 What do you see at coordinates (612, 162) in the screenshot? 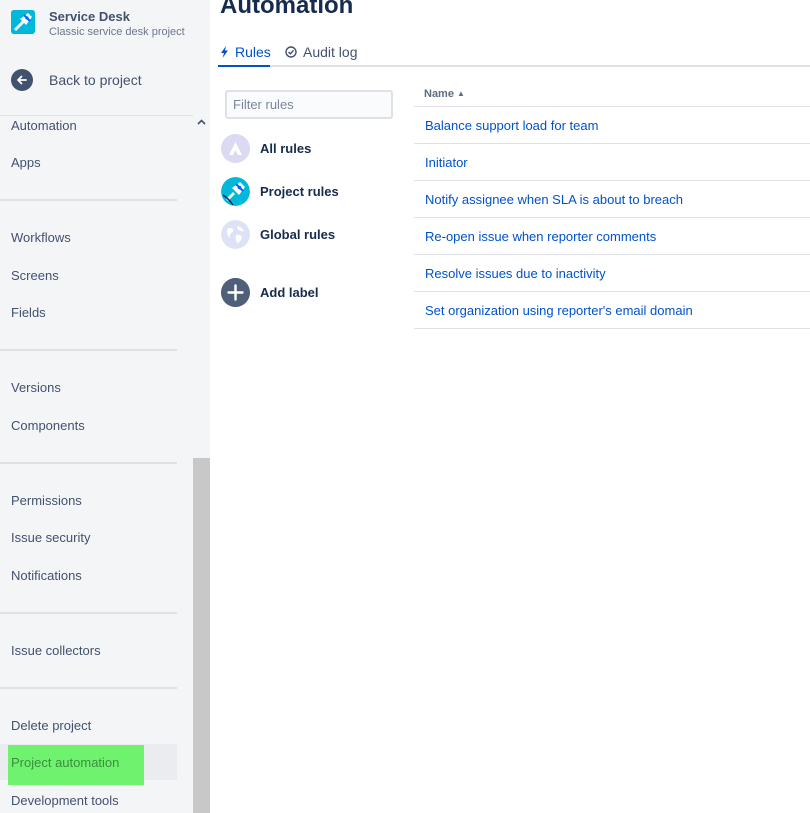
I see `table-row: Initiator` at bounding box center [612, 162].